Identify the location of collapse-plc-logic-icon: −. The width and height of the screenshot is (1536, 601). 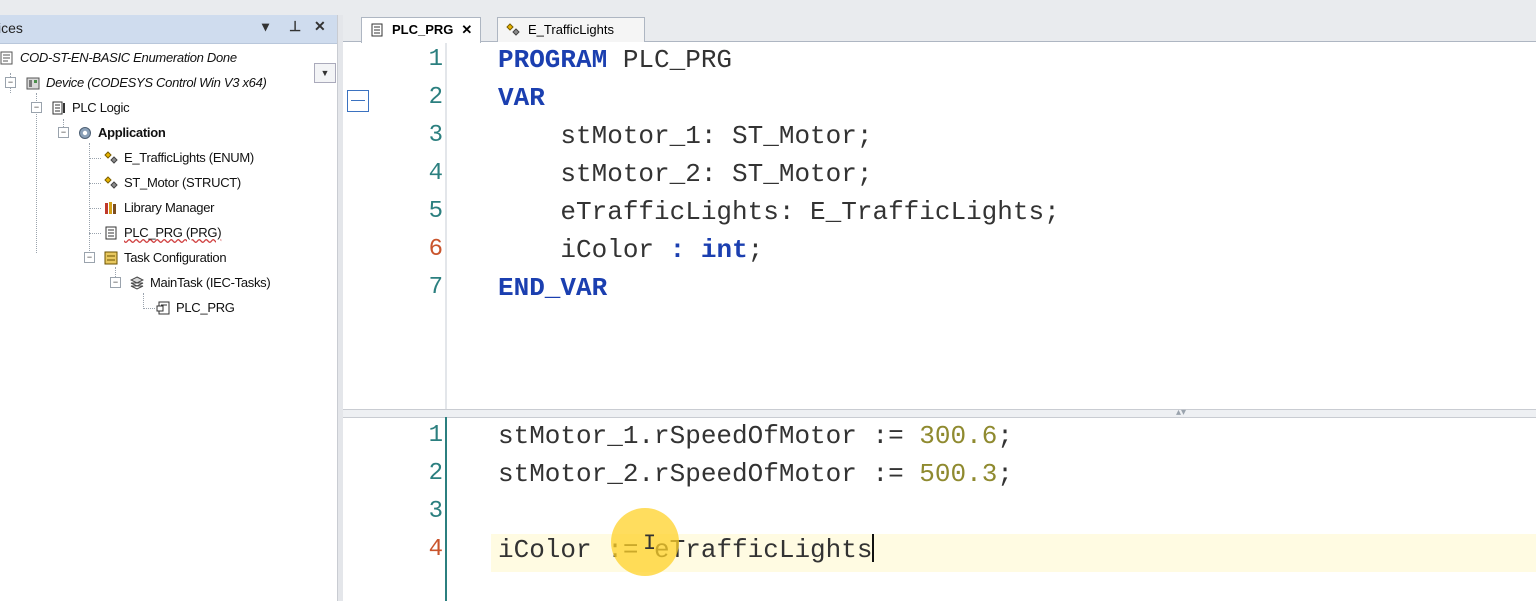
(36, 107).